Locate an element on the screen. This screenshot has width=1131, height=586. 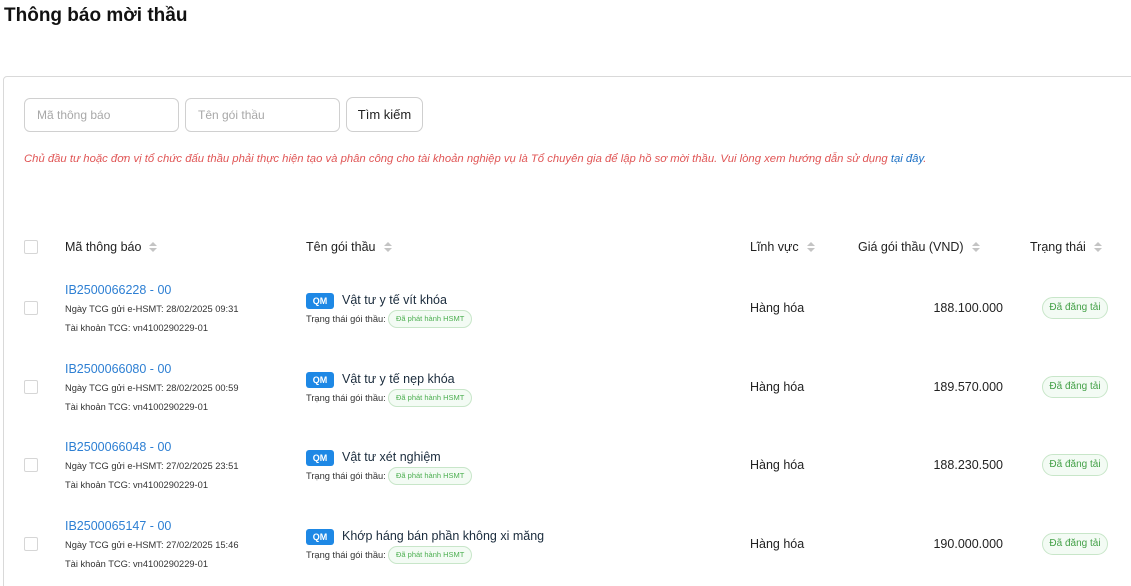
column-header-name: Tên gói thầu is located at coordinates (349, 247).